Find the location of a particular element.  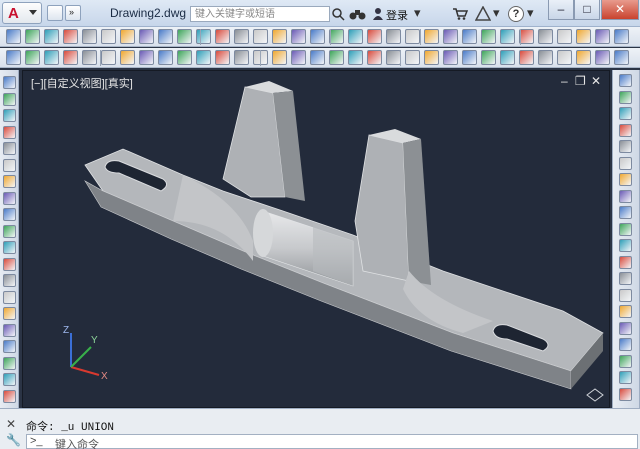

search-icon is located at coordinates (338, 14).